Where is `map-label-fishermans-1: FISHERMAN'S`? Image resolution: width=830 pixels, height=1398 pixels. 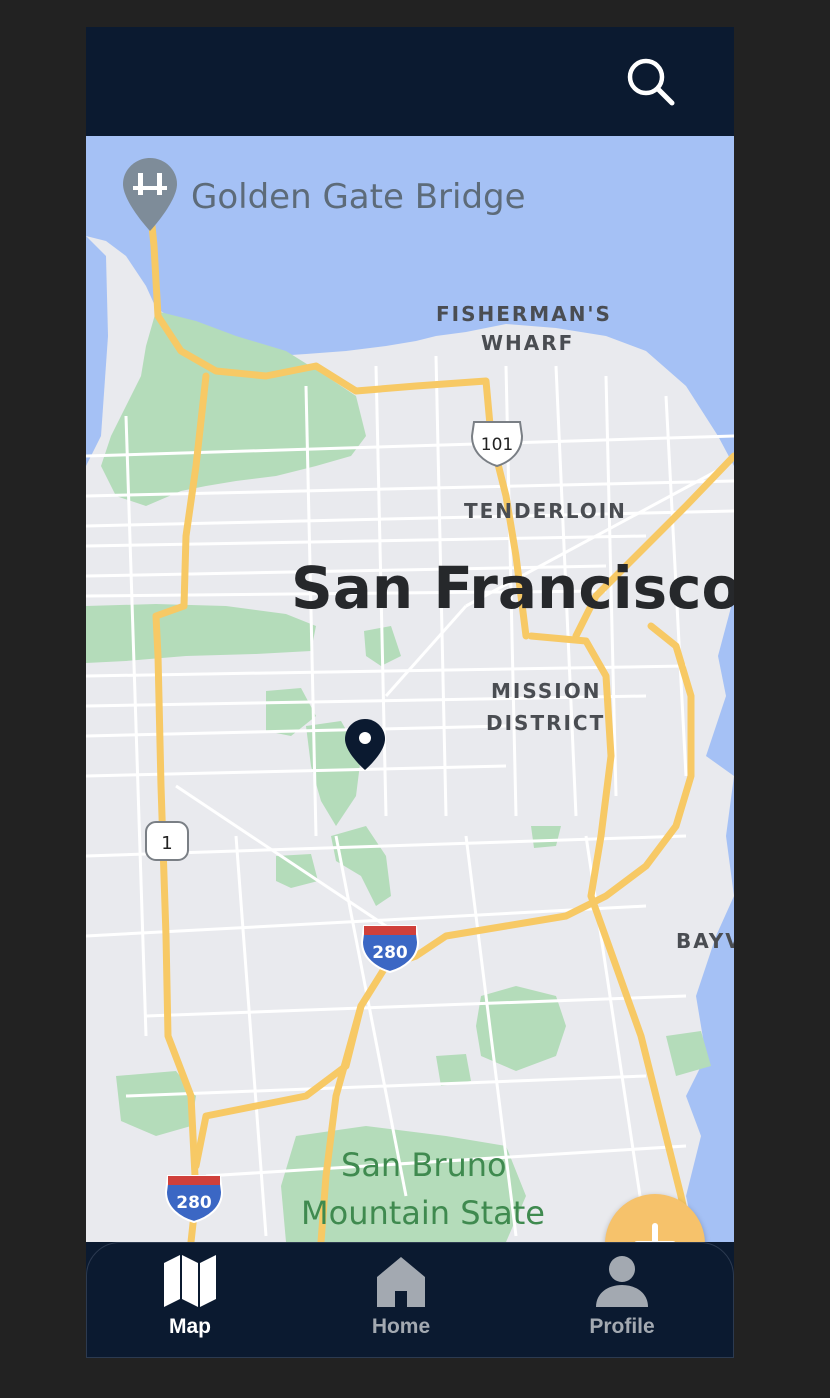 map-label-fishermans-1: FISHERMAN'S is located at coordinates (524, 314).